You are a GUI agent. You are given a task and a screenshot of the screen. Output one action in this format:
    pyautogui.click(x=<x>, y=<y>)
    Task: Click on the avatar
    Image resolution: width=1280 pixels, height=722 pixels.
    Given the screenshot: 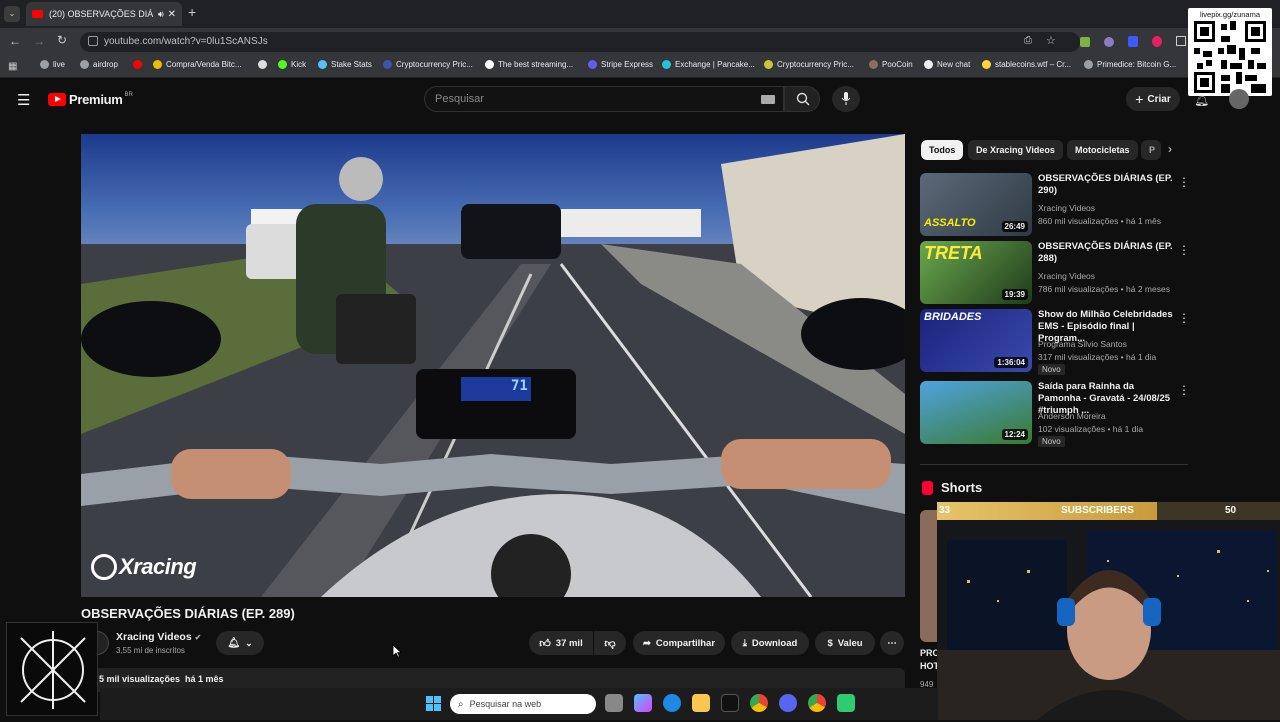 What is the action you would take?
    pyautogui.click(x=1239, y=99)
    